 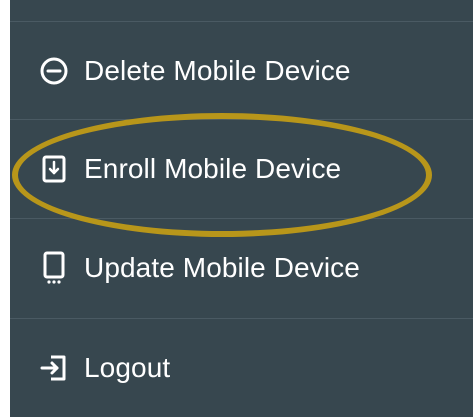 I want to click on menu-item-label: Logout, so click(x=127, y=367).